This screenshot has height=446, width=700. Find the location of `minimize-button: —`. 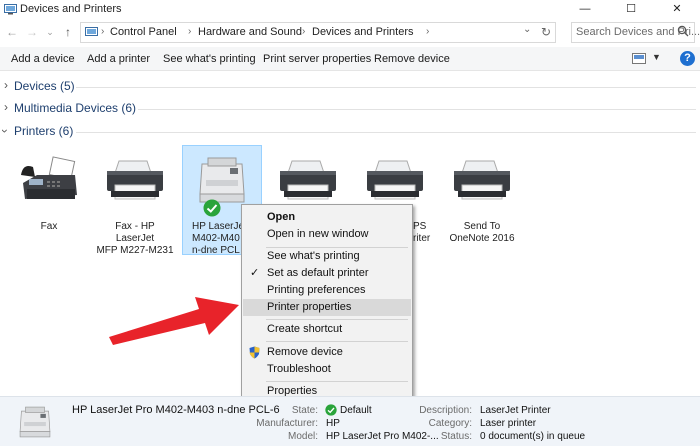

minimize-button: — is located at coordinates (585, 9).